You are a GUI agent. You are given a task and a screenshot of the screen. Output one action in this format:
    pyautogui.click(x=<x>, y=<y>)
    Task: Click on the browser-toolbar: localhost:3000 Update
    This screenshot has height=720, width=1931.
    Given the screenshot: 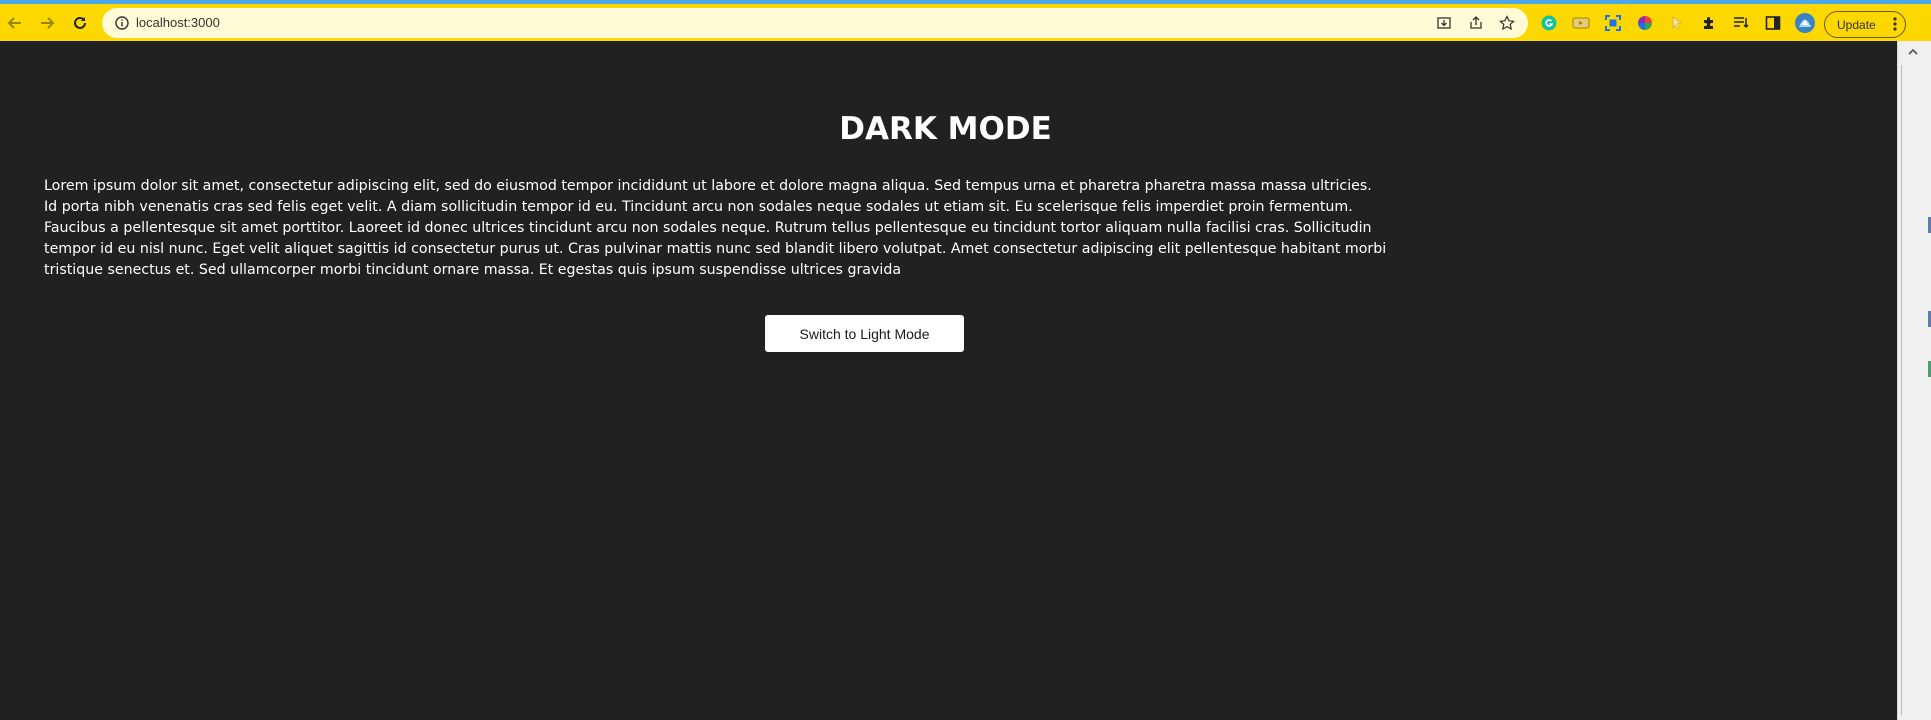 What is the action you would take?
    pyautogui.click(x=965, y=20)
    